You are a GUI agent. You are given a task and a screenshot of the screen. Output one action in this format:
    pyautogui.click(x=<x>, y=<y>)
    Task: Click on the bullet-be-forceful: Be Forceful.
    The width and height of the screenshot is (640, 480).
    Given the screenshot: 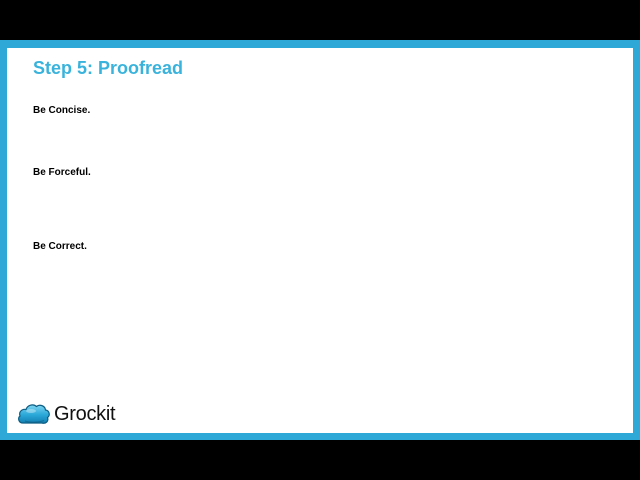 What is the action you would take?
    pyautogui.click(x=62, y=172)
    